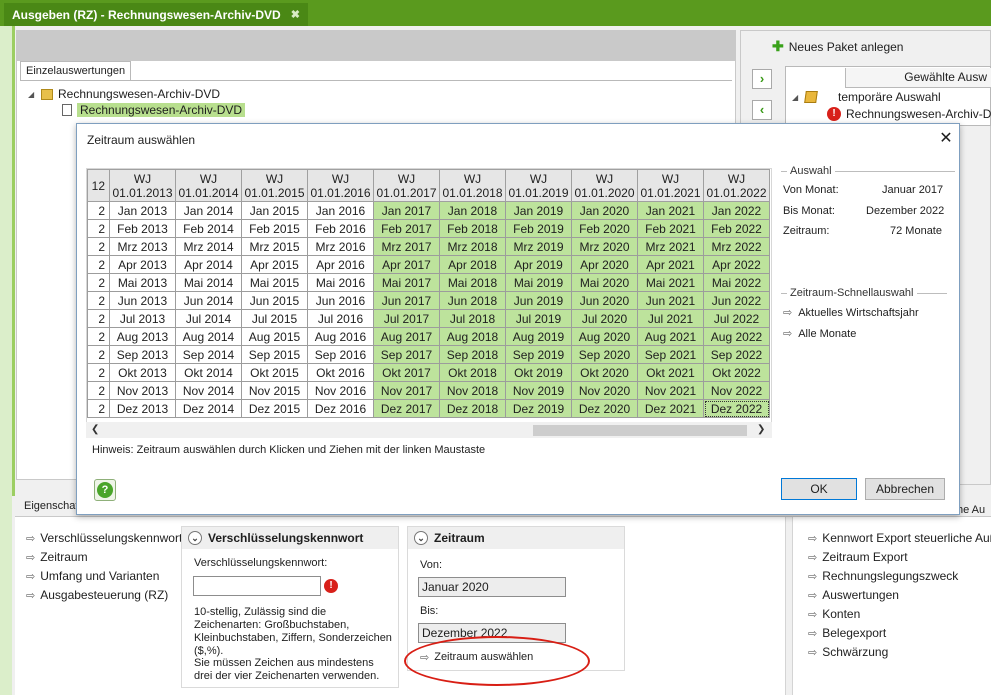 The image size is (991, 695). What do you see at coordinates (142, 185) in the screenshot?
I see `column-header-2013: WJ 01.01.2013` at bounding box center [142, 185].